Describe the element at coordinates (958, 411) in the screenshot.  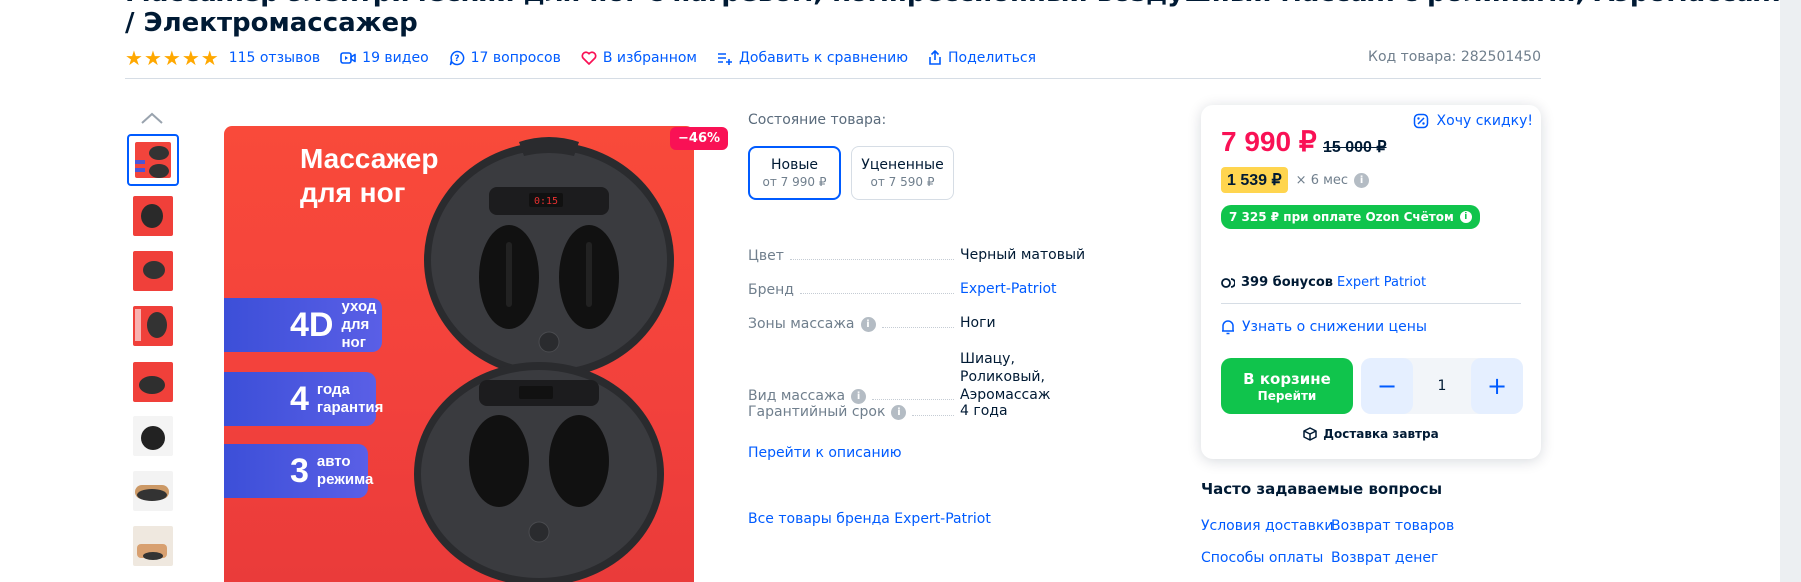
I see `spec-row-warranty: Гарантийный срок i 4 года` at that location.